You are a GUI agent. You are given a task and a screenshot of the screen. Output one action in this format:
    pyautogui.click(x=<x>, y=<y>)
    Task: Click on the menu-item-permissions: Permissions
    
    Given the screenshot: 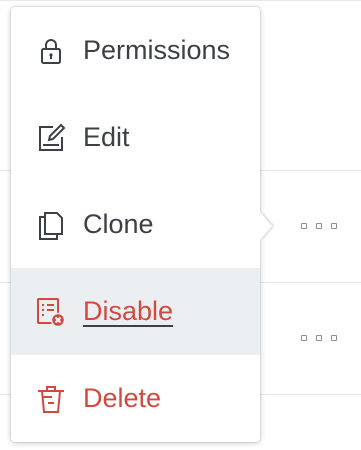 What is the action you would take?
    pyautogui.click(x=135, y=50)
    